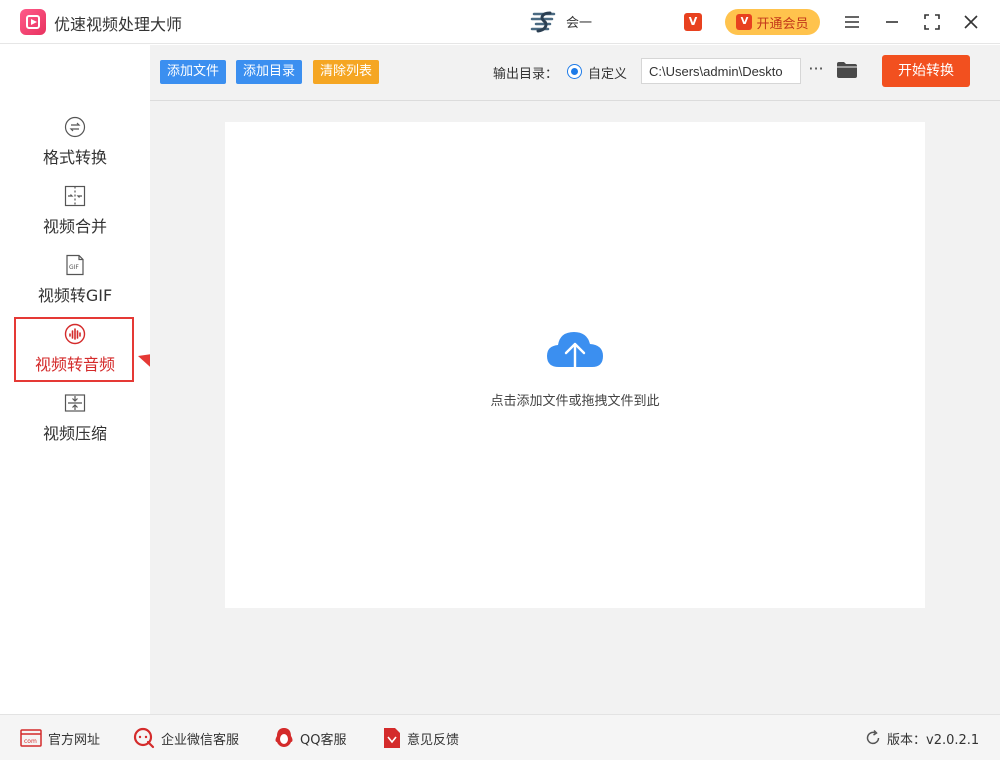 The image size is (1000, 760). I want to click on version-label: 版本：v2.0.2.1, so click(933, 740).